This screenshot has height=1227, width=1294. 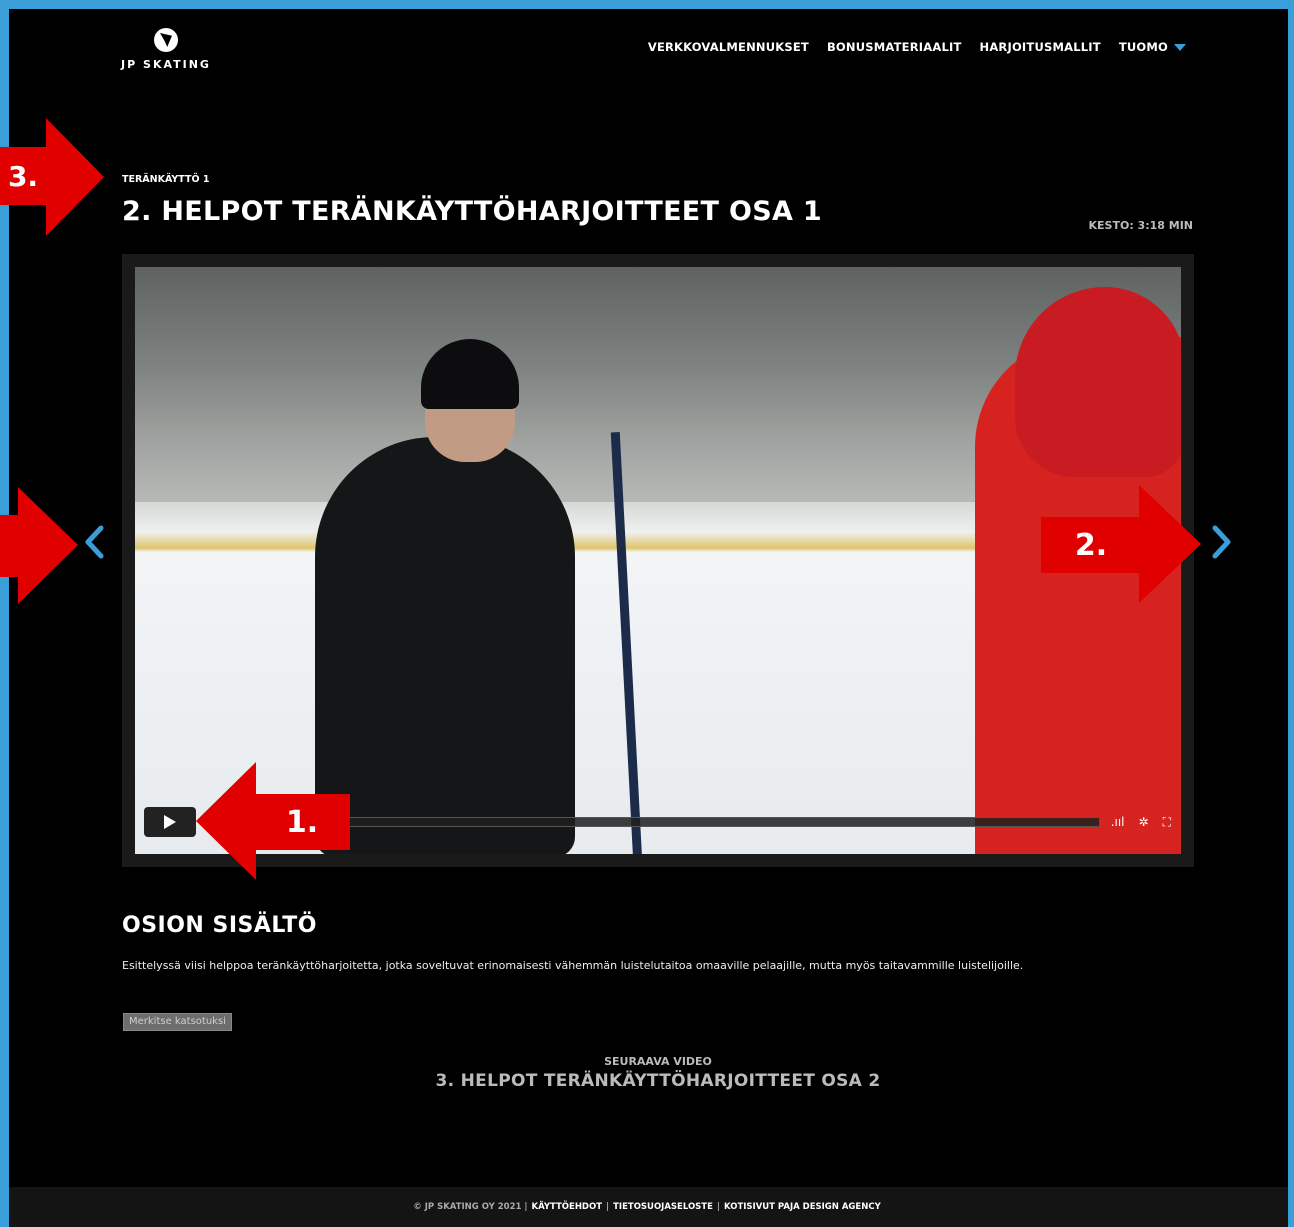 I want to click on next-video-link: 3. HELPOT TERÄNKÄYTTÖHARJOITTEET OSA 2, so click(x=647, y=1081).